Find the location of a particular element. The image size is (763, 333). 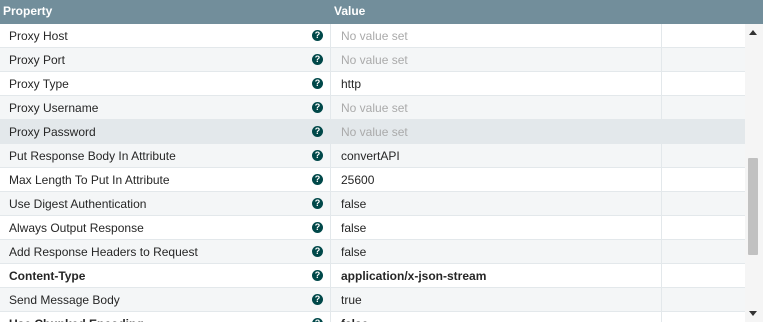

property-value: true is located at coordinates (351, 300).